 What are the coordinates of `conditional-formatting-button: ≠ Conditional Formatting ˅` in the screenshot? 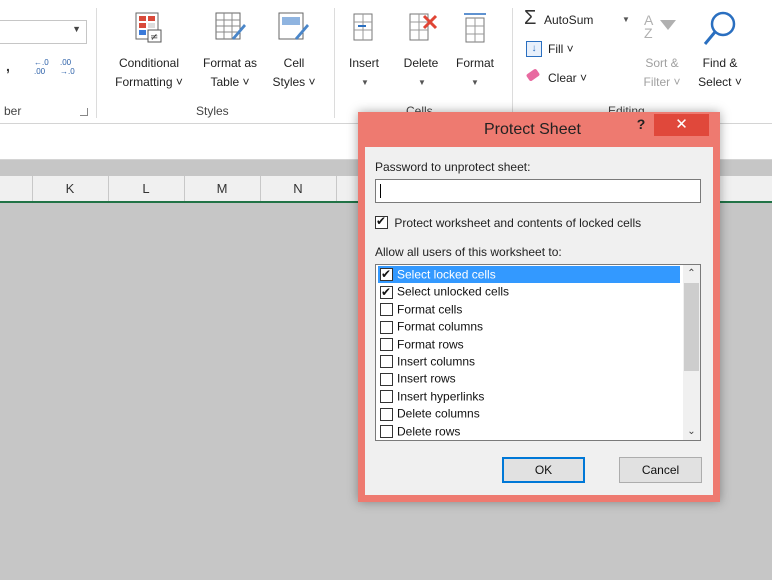 It's located at (149, 53).